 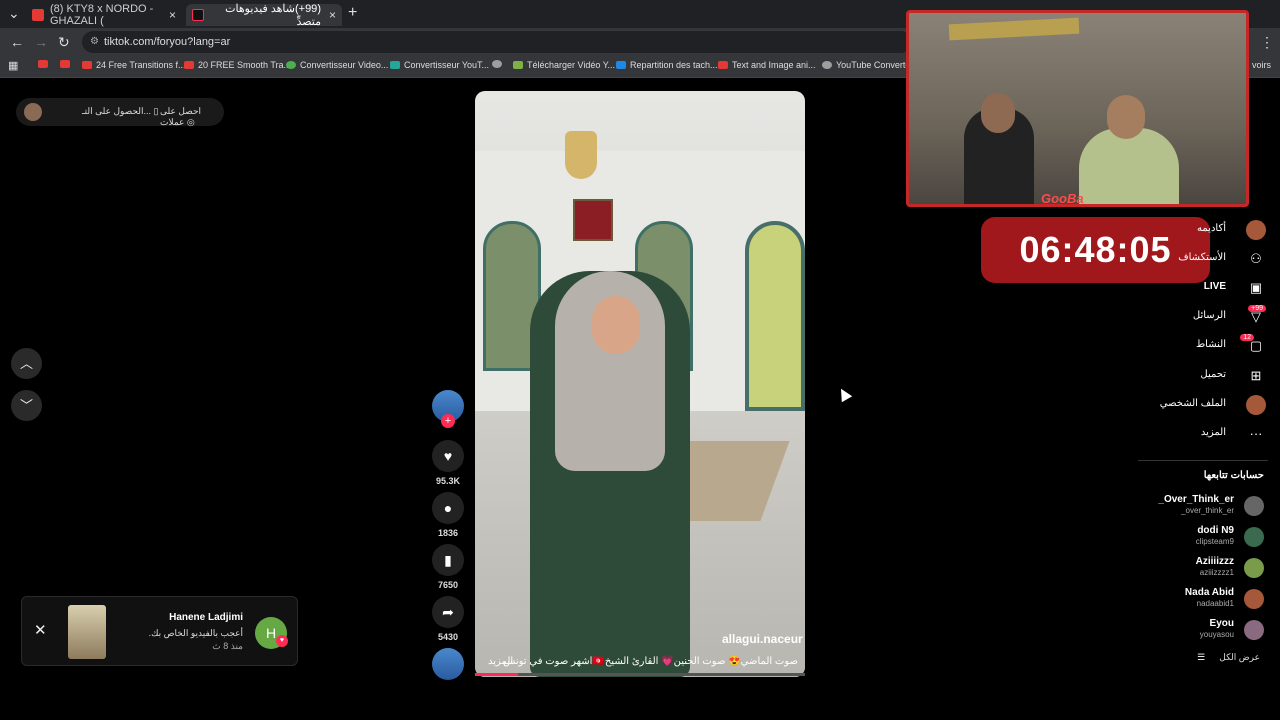 What do you see at coordinates (875, 65) in the screenshot?
I see `bookmark-label: YouTube Converter` at bounding box center [875, 65].